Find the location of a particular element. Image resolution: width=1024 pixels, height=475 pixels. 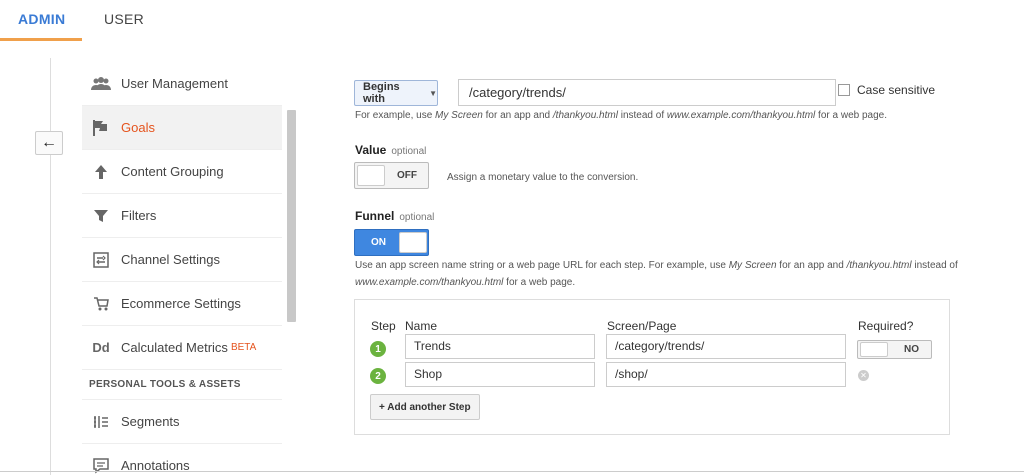

beta-badge: BETA is located at coordinates (243, 347).